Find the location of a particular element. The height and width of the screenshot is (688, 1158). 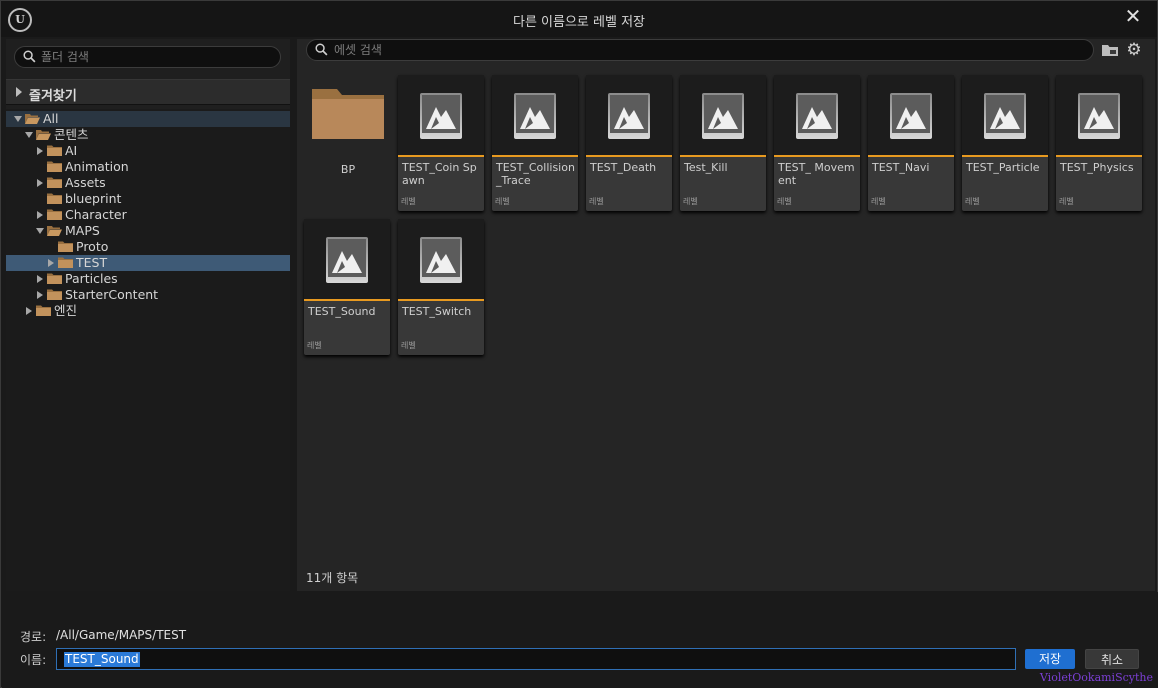

folder-search-box is located at coordinates (147, 57).